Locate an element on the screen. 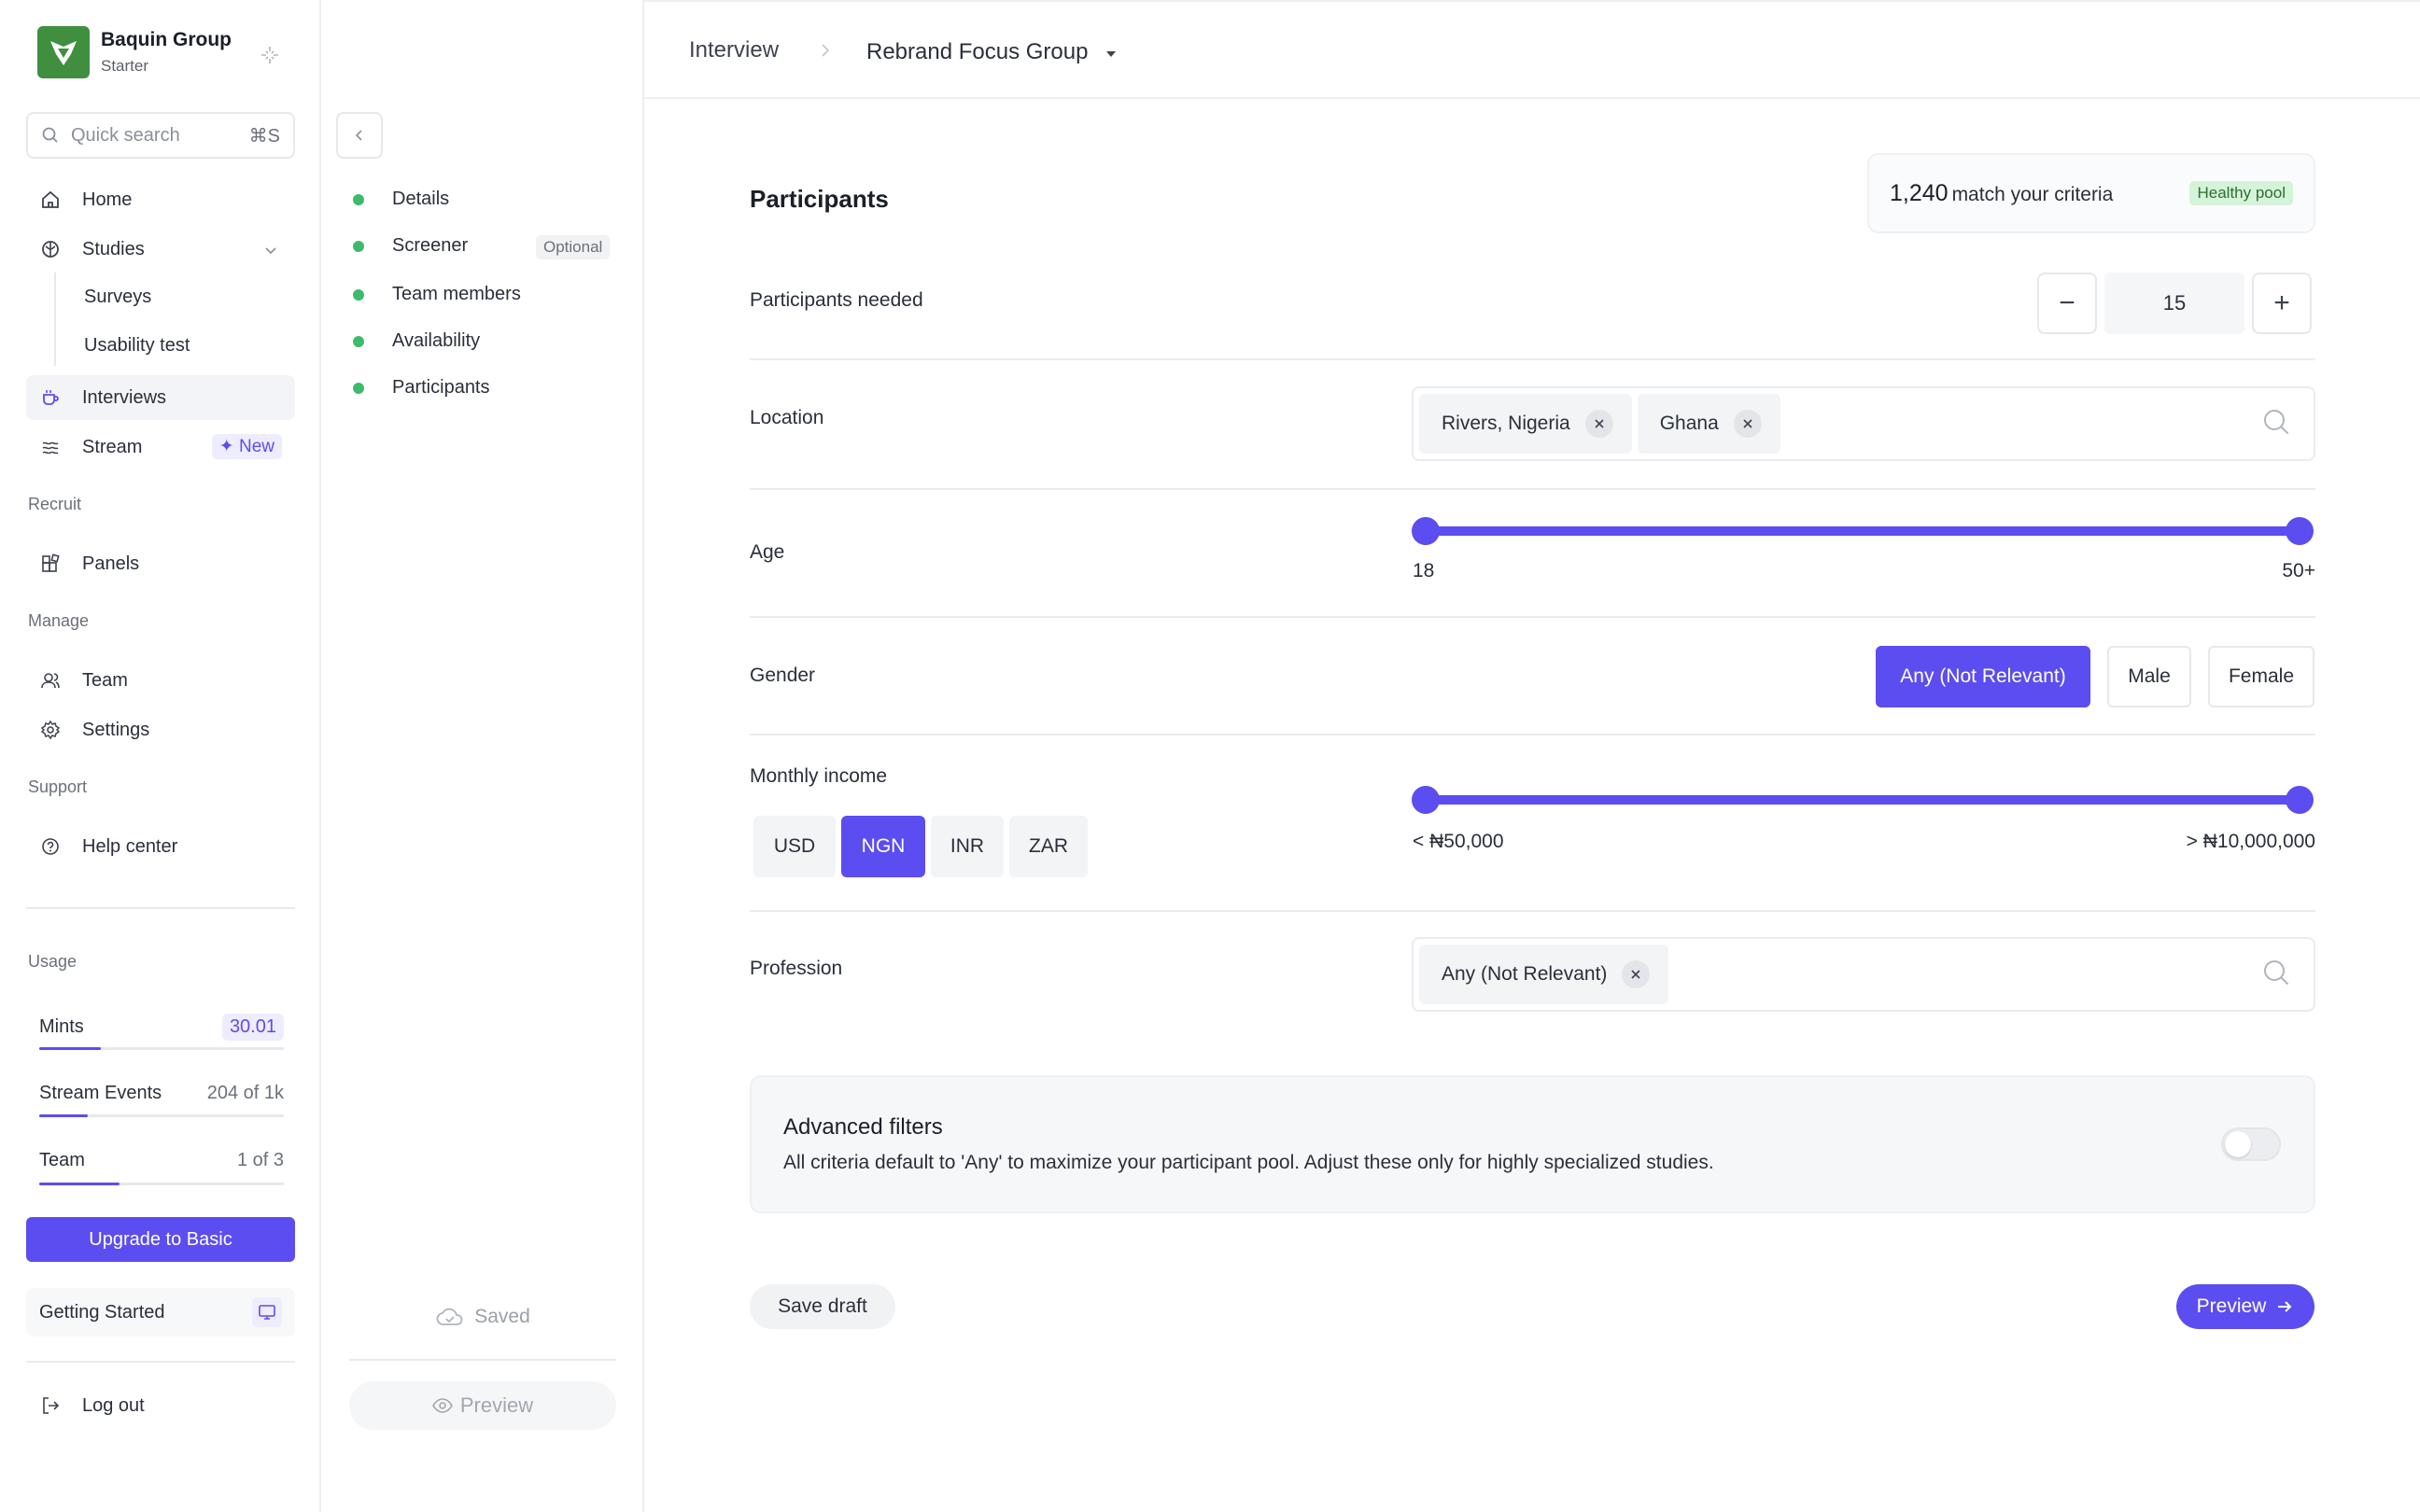 The image size is (2420, 1512). income-range-slider is located at coordinates (1863, 800).